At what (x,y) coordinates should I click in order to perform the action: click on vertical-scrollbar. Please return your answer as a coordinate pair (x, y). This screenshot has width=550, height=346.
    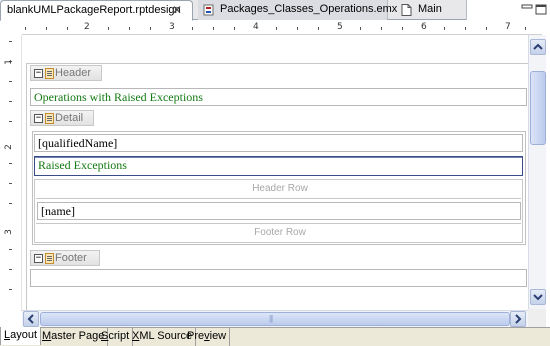
    Looking at the image, I should click on (537, 172).